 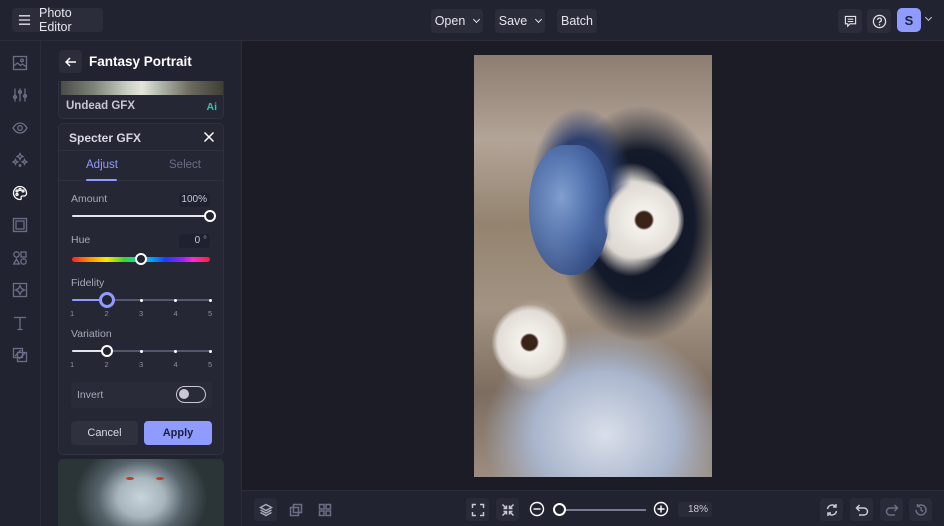 I want to click on effect-card-undead-gfx: Undead GFX Ai, so click(x=141, y=100).